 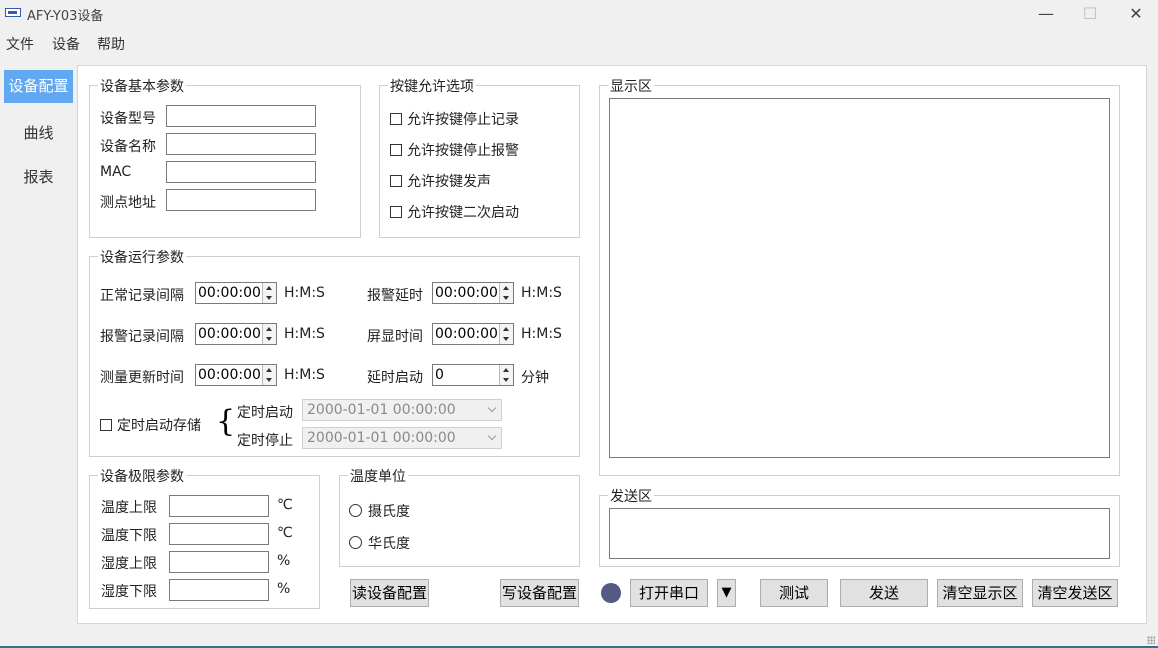 What do you see at coordinates (611, 593) in the screenshot?
I see `connection-status-indicator` at bounding box center [611, 593].